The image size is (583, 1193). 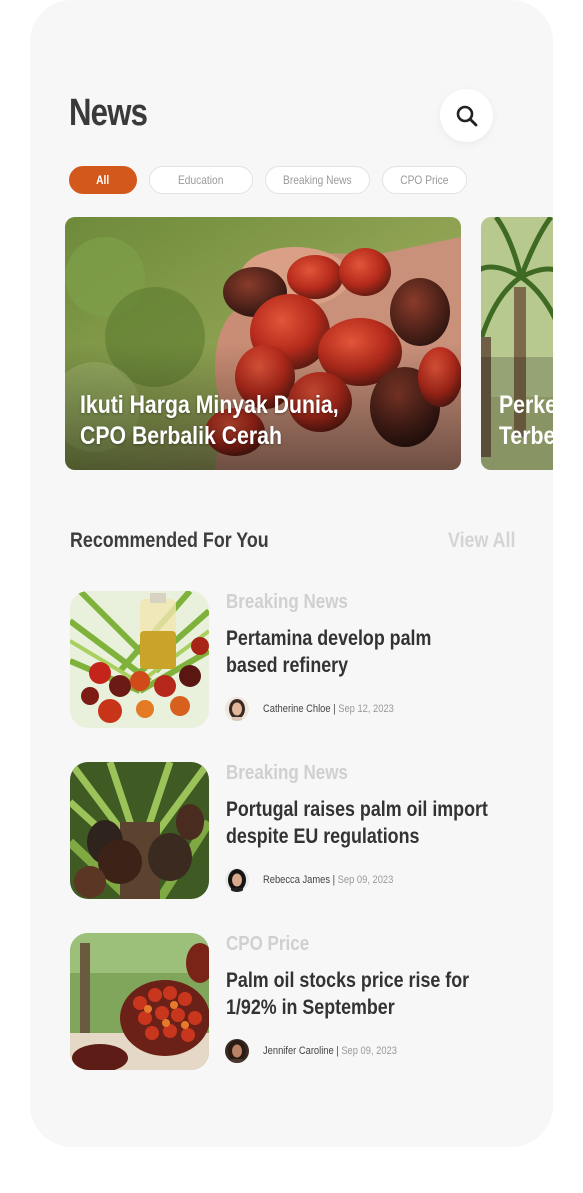 What do you see at coordinates (366, 709) in the screenshot?
I see `date: Sep 12, 2023` at bounding box center [366, 709].